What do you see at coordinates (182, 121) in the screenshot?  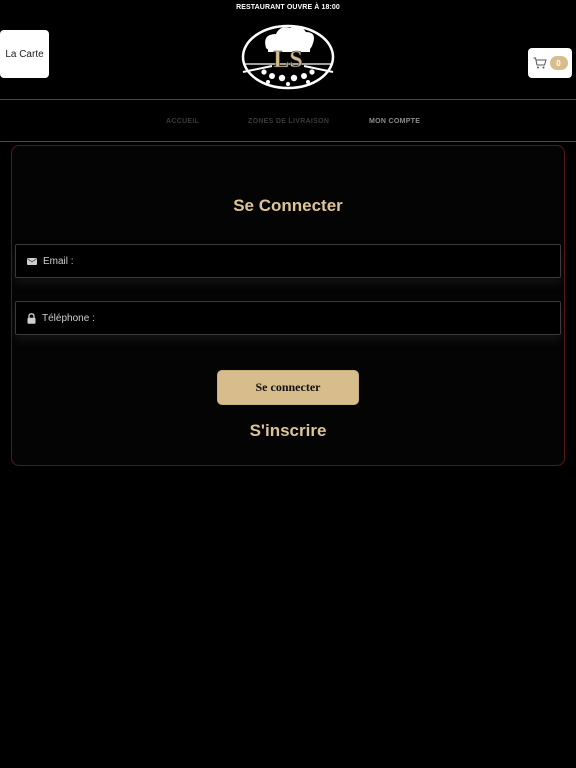 I see `nav-item-accueil: ACCUEIL` at bounding box center [182, 121].